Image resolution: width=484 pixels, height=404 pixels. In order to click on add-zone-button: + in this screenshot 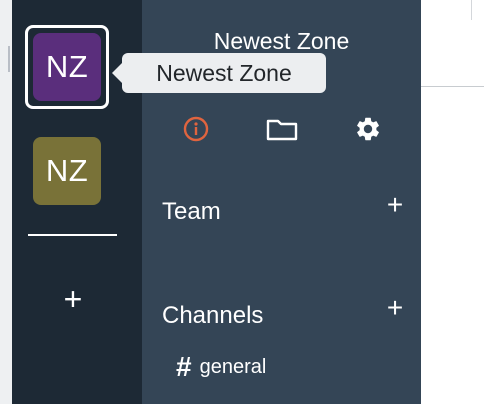, I will do `click(73, 299)`.